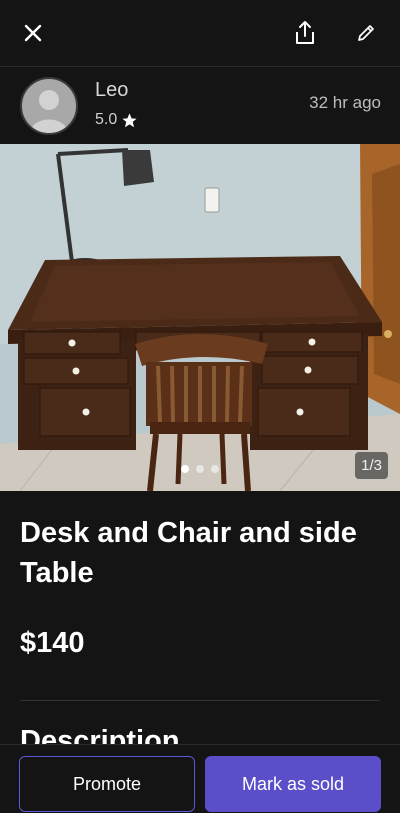 The image size is (400, 813). What do you see at coordinates (200, 700) in the screenshot?
I see `divider` at bounding box center [200, 700].